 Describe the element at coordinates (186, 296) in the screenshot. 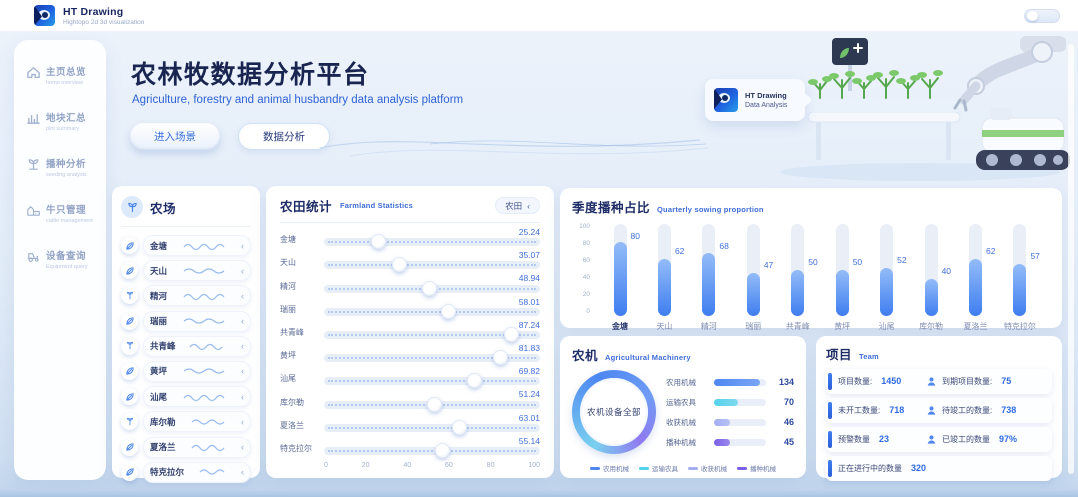

I see `farm-list-item: 精河 ‹` at that location.